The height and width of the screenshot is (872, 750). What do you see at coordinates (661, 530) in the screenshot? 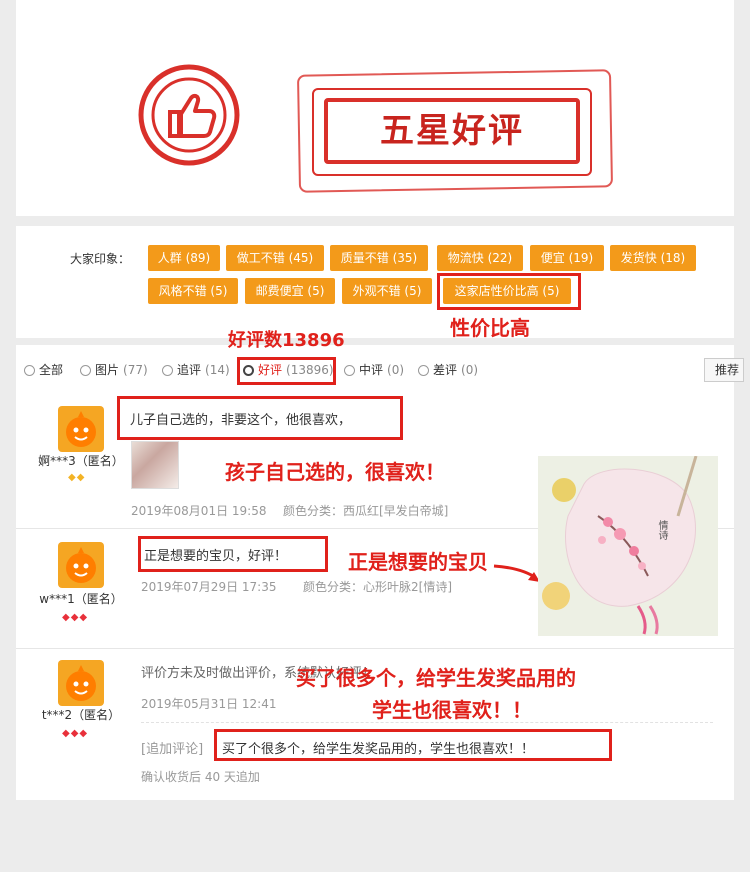
I see `product-photo-text: 情诗` at bounding box center [661, 530].